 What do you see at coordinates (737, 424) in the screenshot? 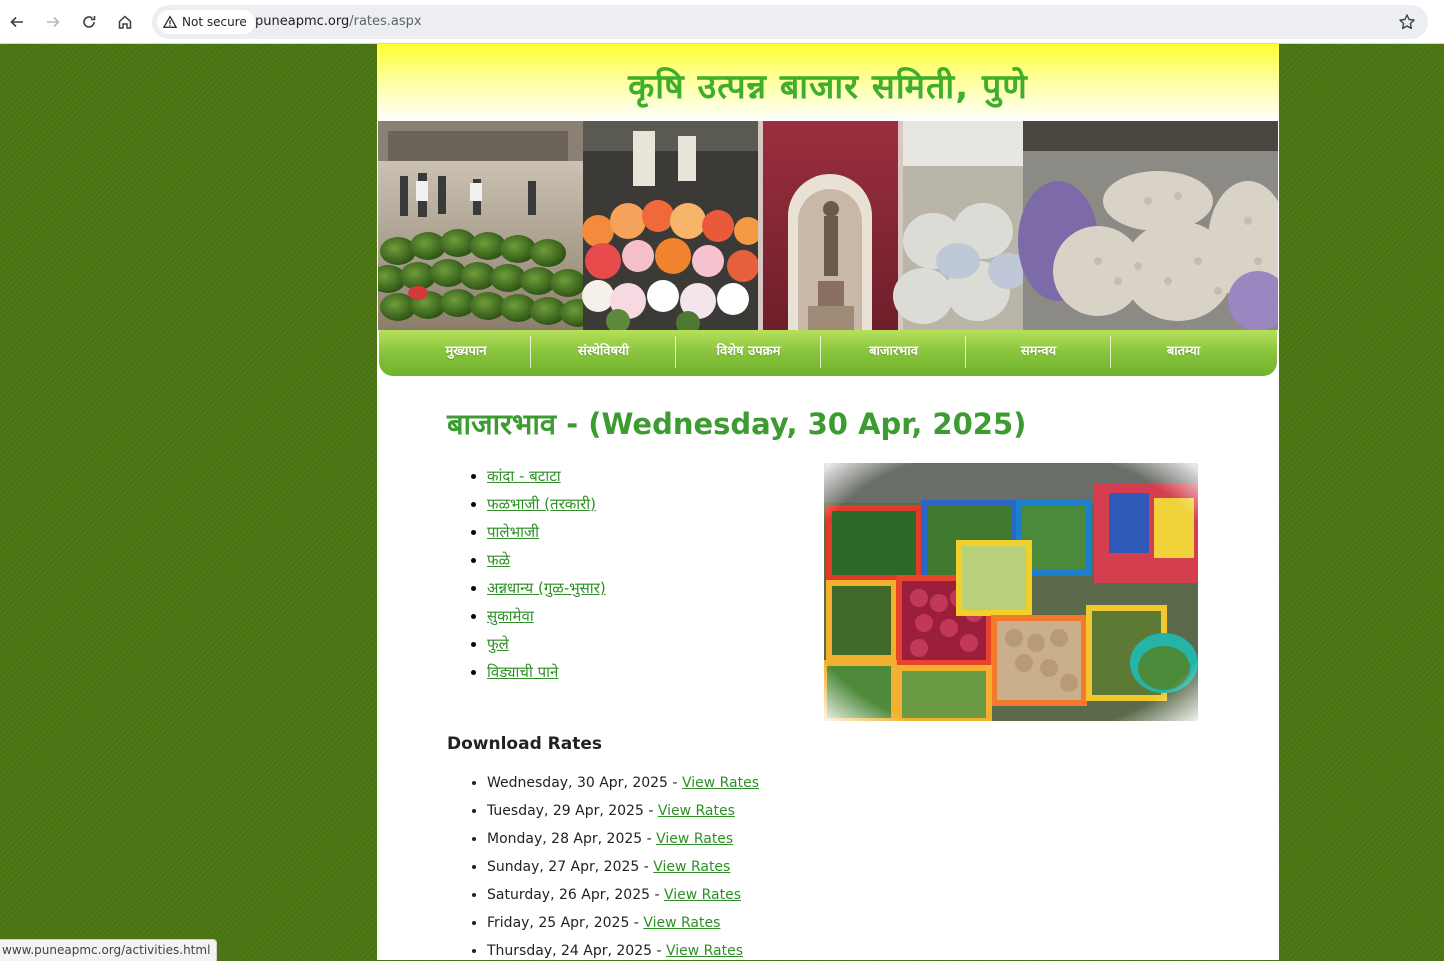
I see `page-title: बाजारभाव - (Wednesday, 30 Apr, 2025)` at bounding box center [737, 424].